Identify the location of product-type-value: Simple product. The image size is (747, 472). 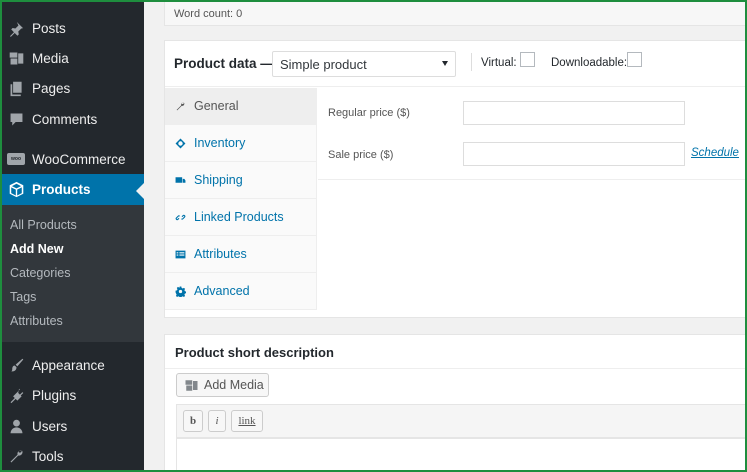
(323, 64).